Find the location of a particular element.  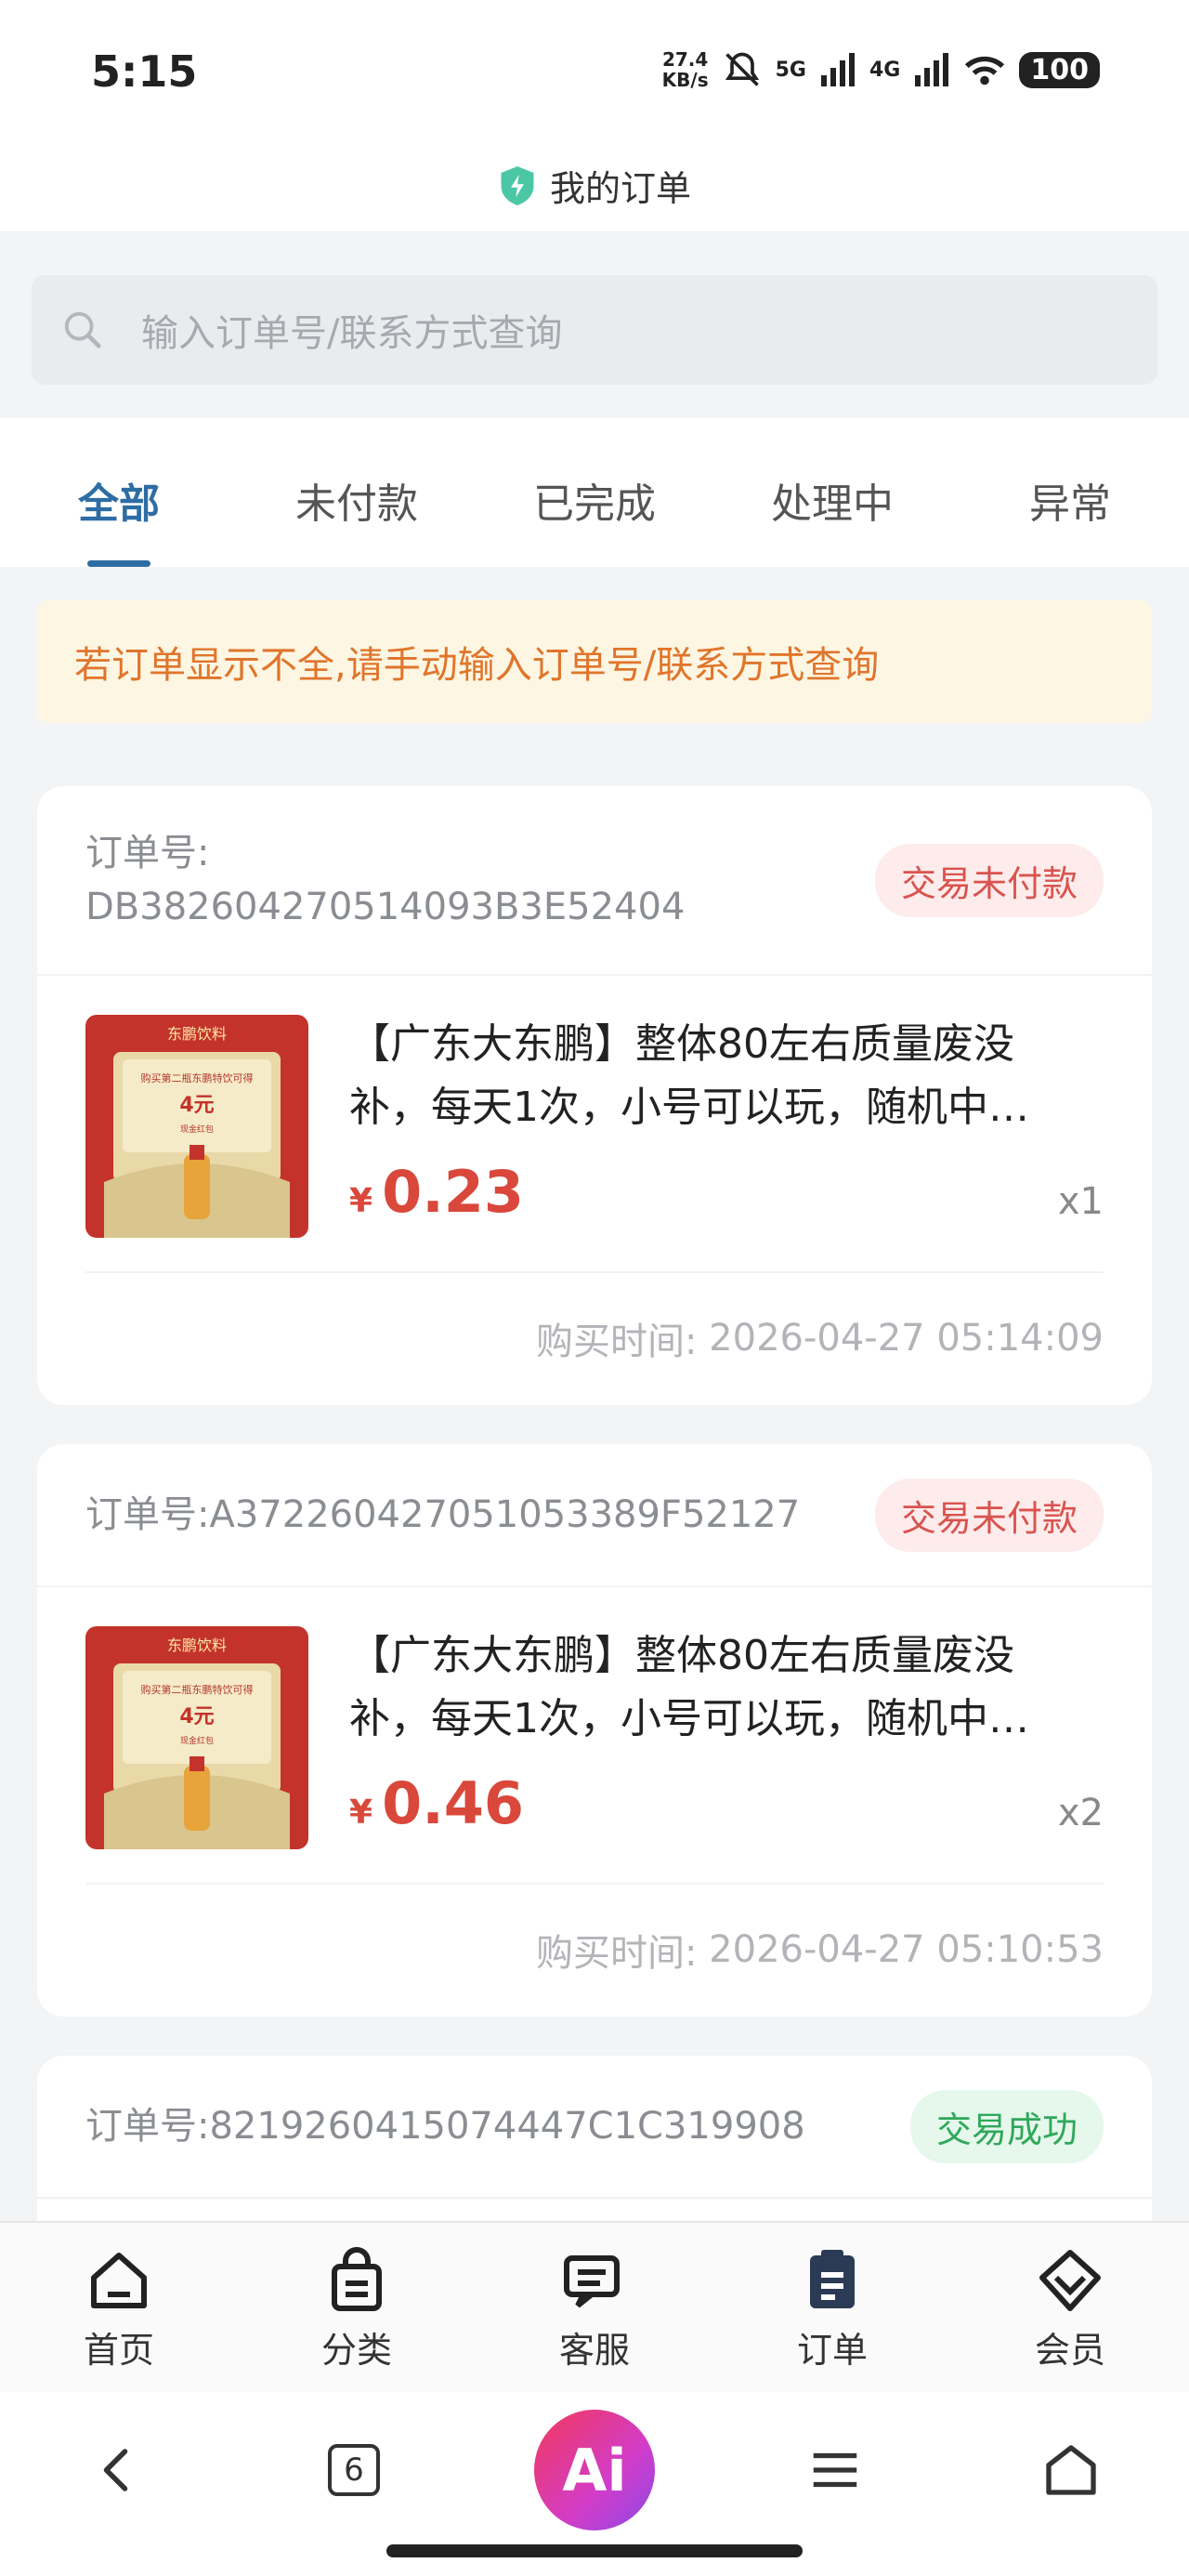

mute-bell-icon is located at coordinates (742, 69).